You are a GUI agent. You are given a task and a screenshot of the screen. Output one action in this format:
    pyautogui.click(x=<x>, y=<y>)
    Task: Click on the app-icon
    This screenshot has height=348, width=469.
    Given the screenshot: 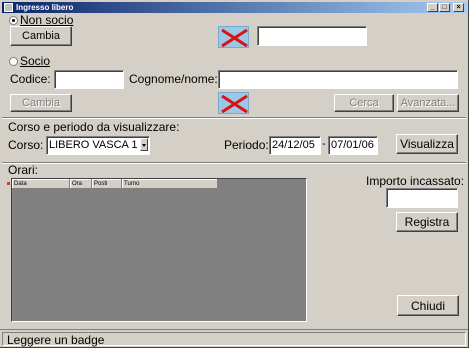 What is the action you would take?
    pyautogui.click(x=8, y=7)
    